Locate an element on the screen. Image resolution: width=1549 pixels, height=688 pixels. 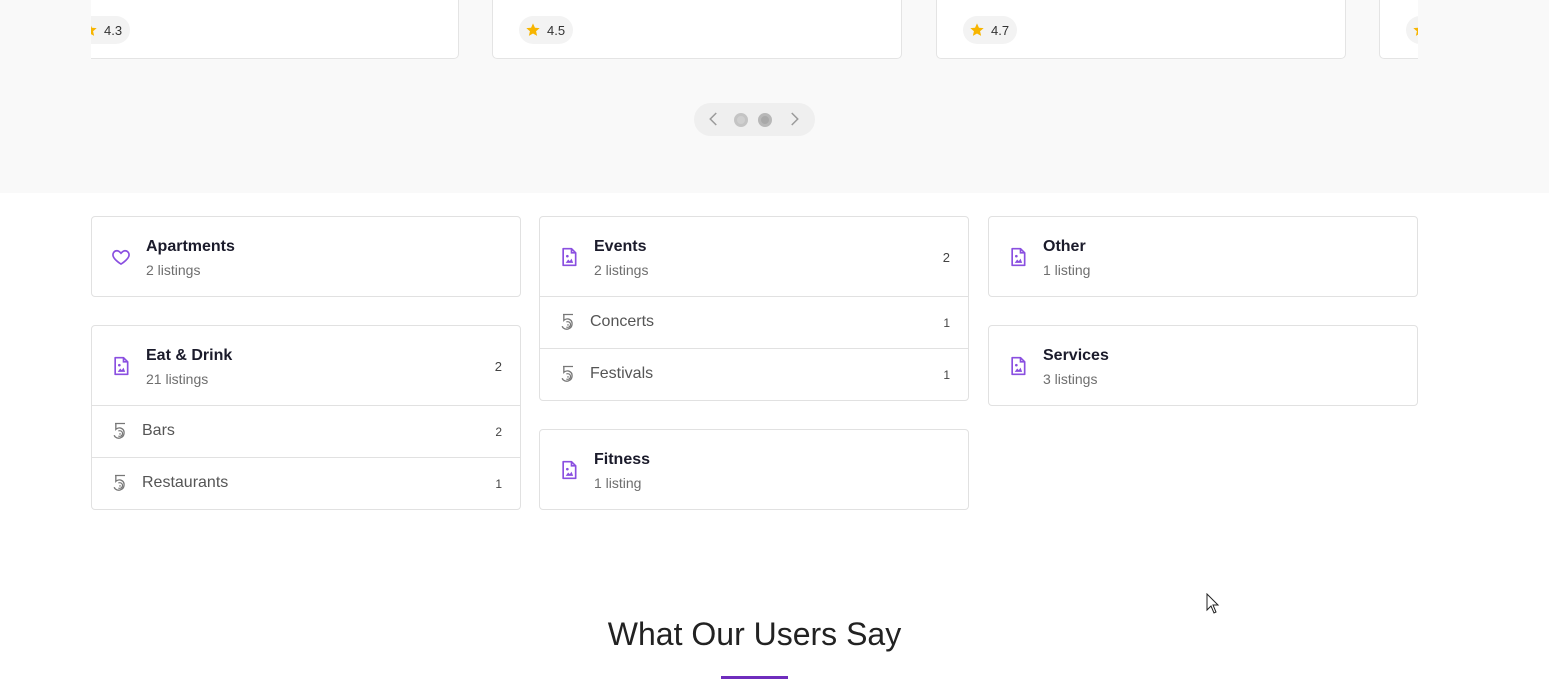
subcategory-label: Bars is located at coordinates (158, 430).